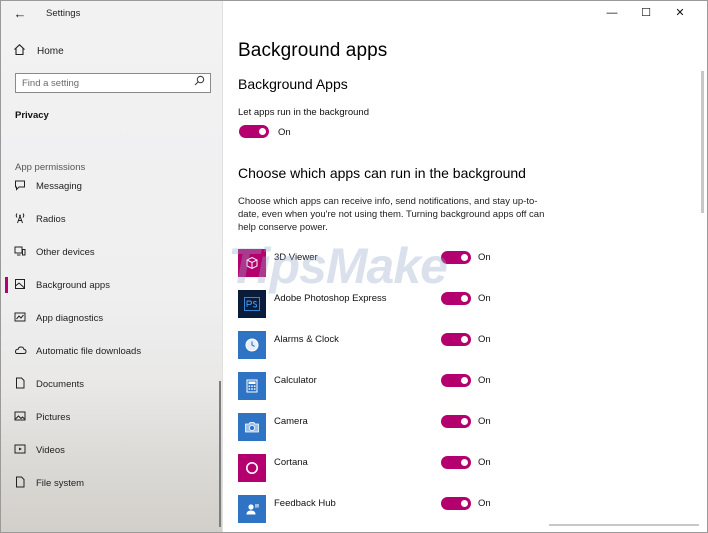 The height and width of the screenshot is (533, 708). Describe the element at coordinates (53, 417) in the screenshot. I see `sidebar-item-label: Pictures` at that location.